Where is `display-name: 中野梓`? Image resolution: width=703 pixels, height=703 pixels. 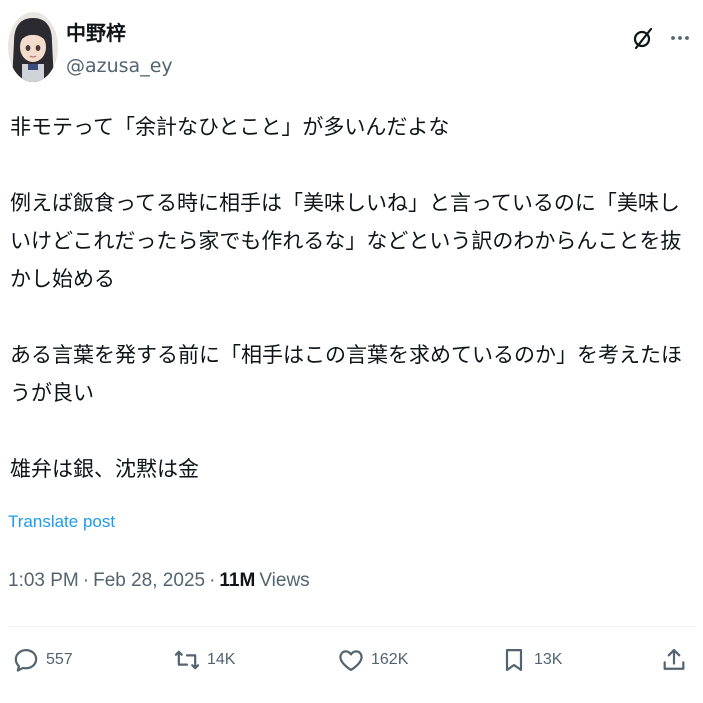
display-name: 中野梓 is located at coordinates (119, 33).